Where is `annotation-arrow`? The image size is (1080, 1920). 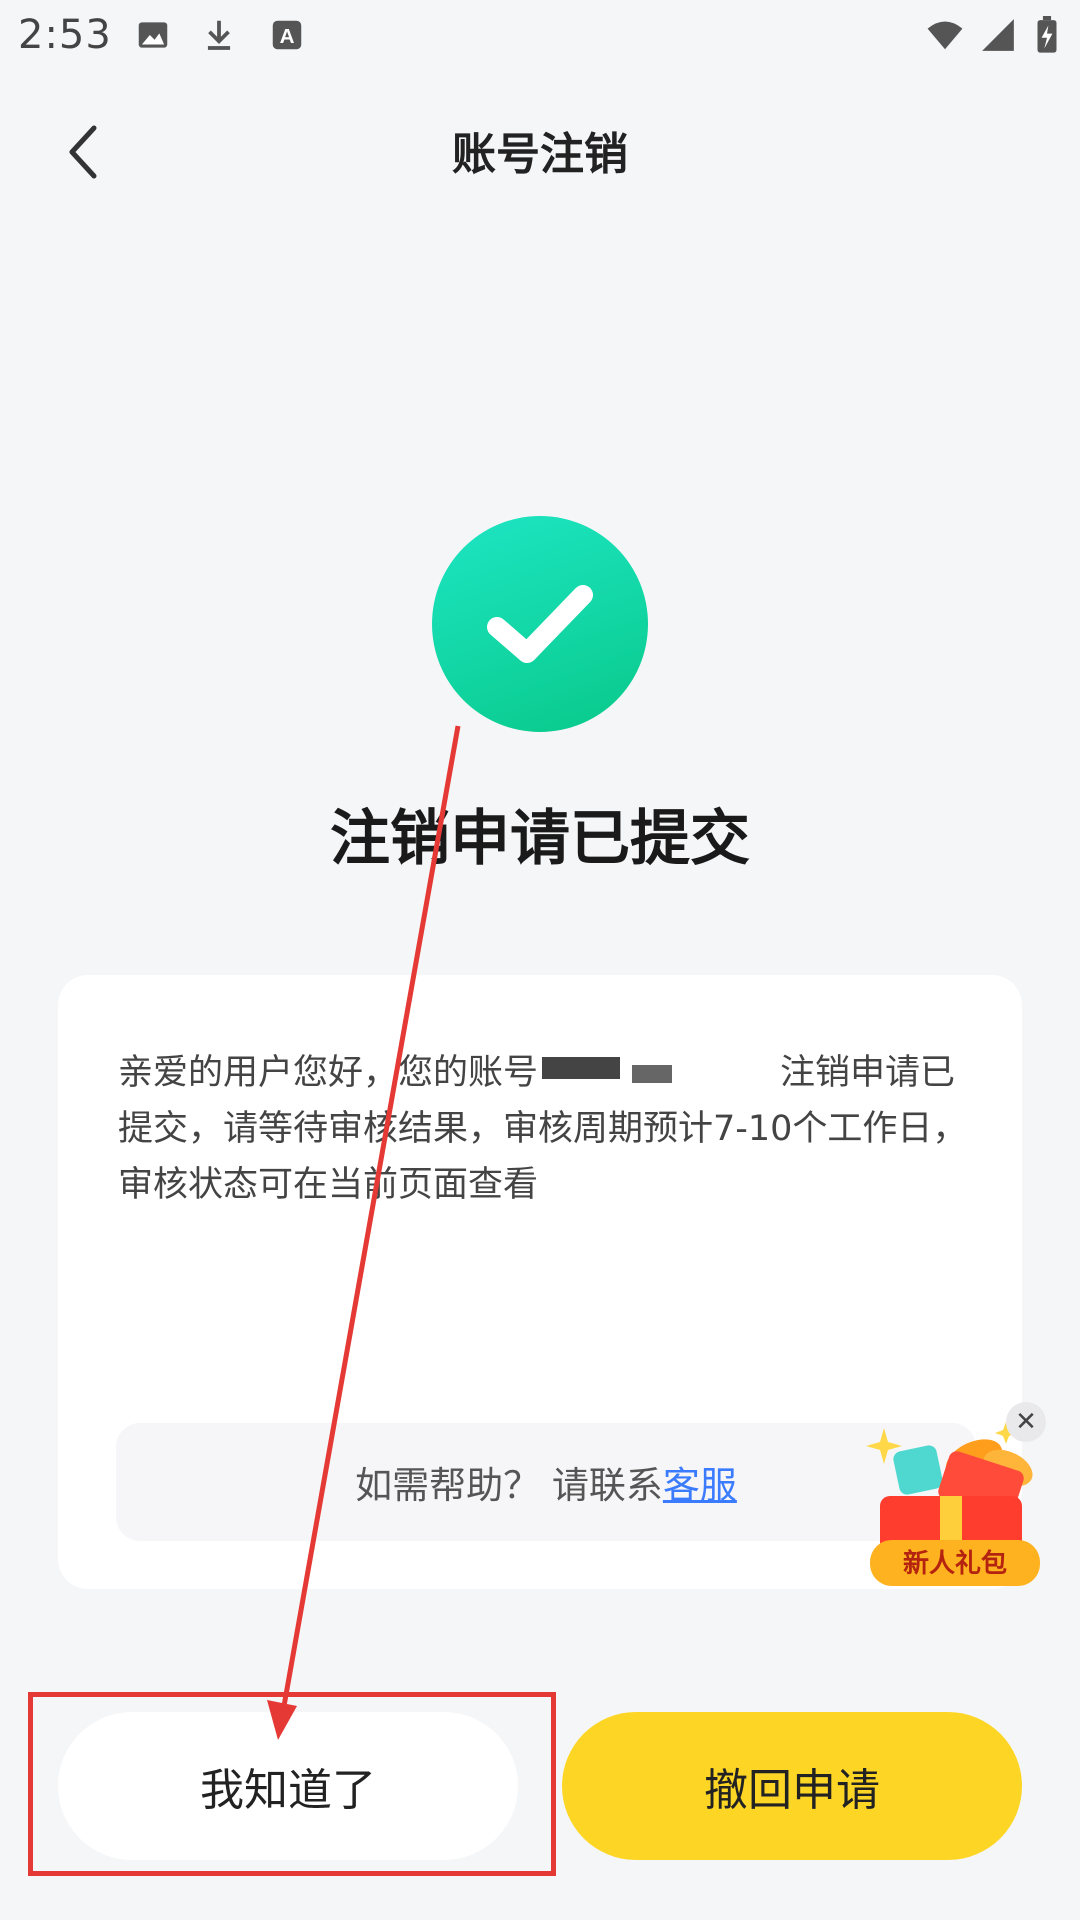 annotation-arrow is located at coordinates (364, 1232).